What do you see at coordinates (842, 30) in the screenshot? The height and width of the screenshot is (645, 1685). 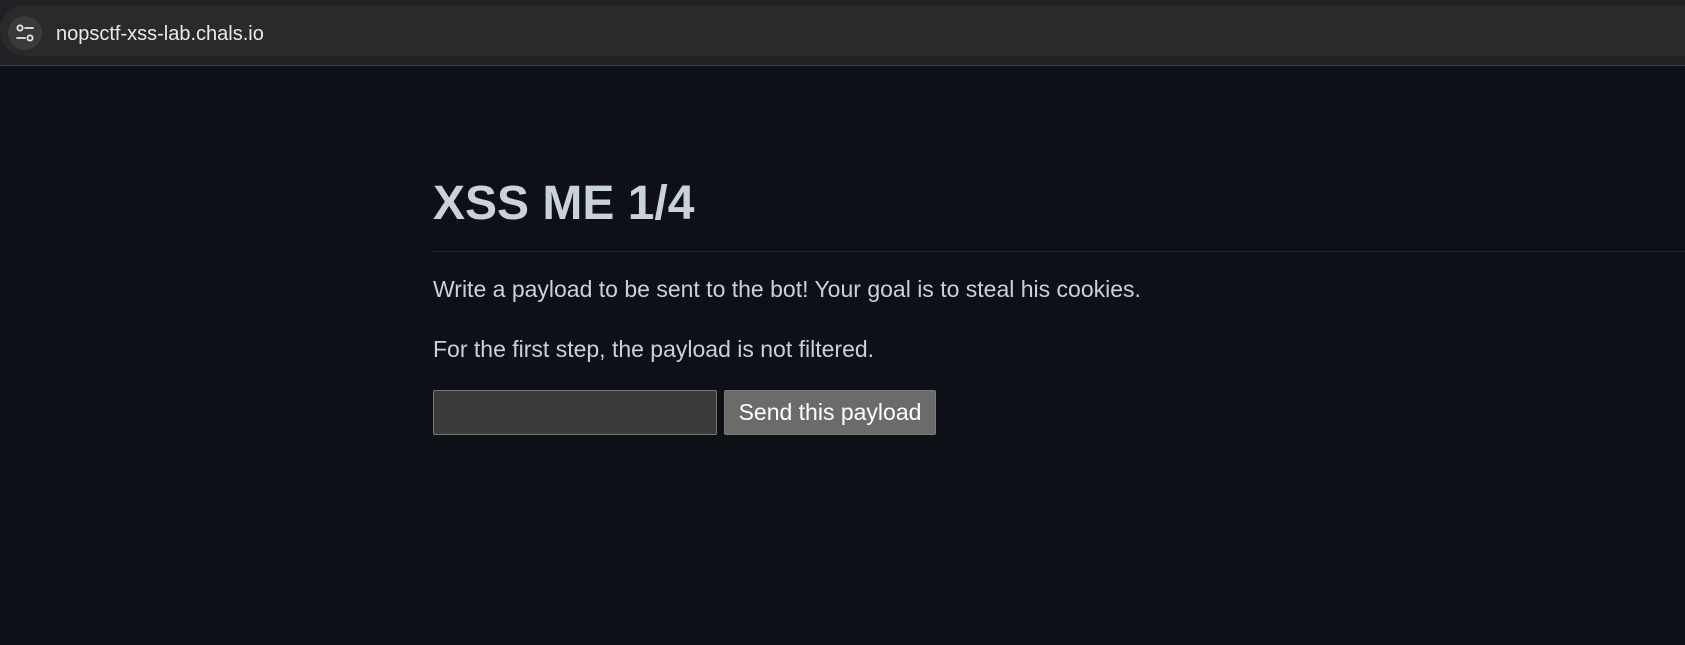 I see `address-bar: nopsctf-xss-lab.chals.io` at bounding box center [842, 30].